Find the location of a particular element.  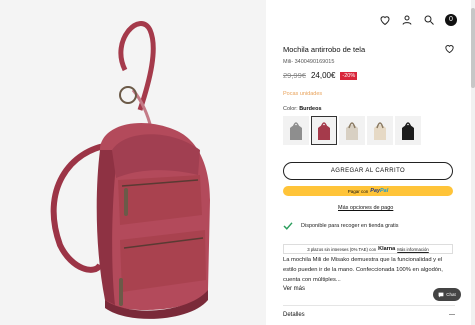

more-payment-options-link: Más opciones de pago is located at coordinates (365, 208).